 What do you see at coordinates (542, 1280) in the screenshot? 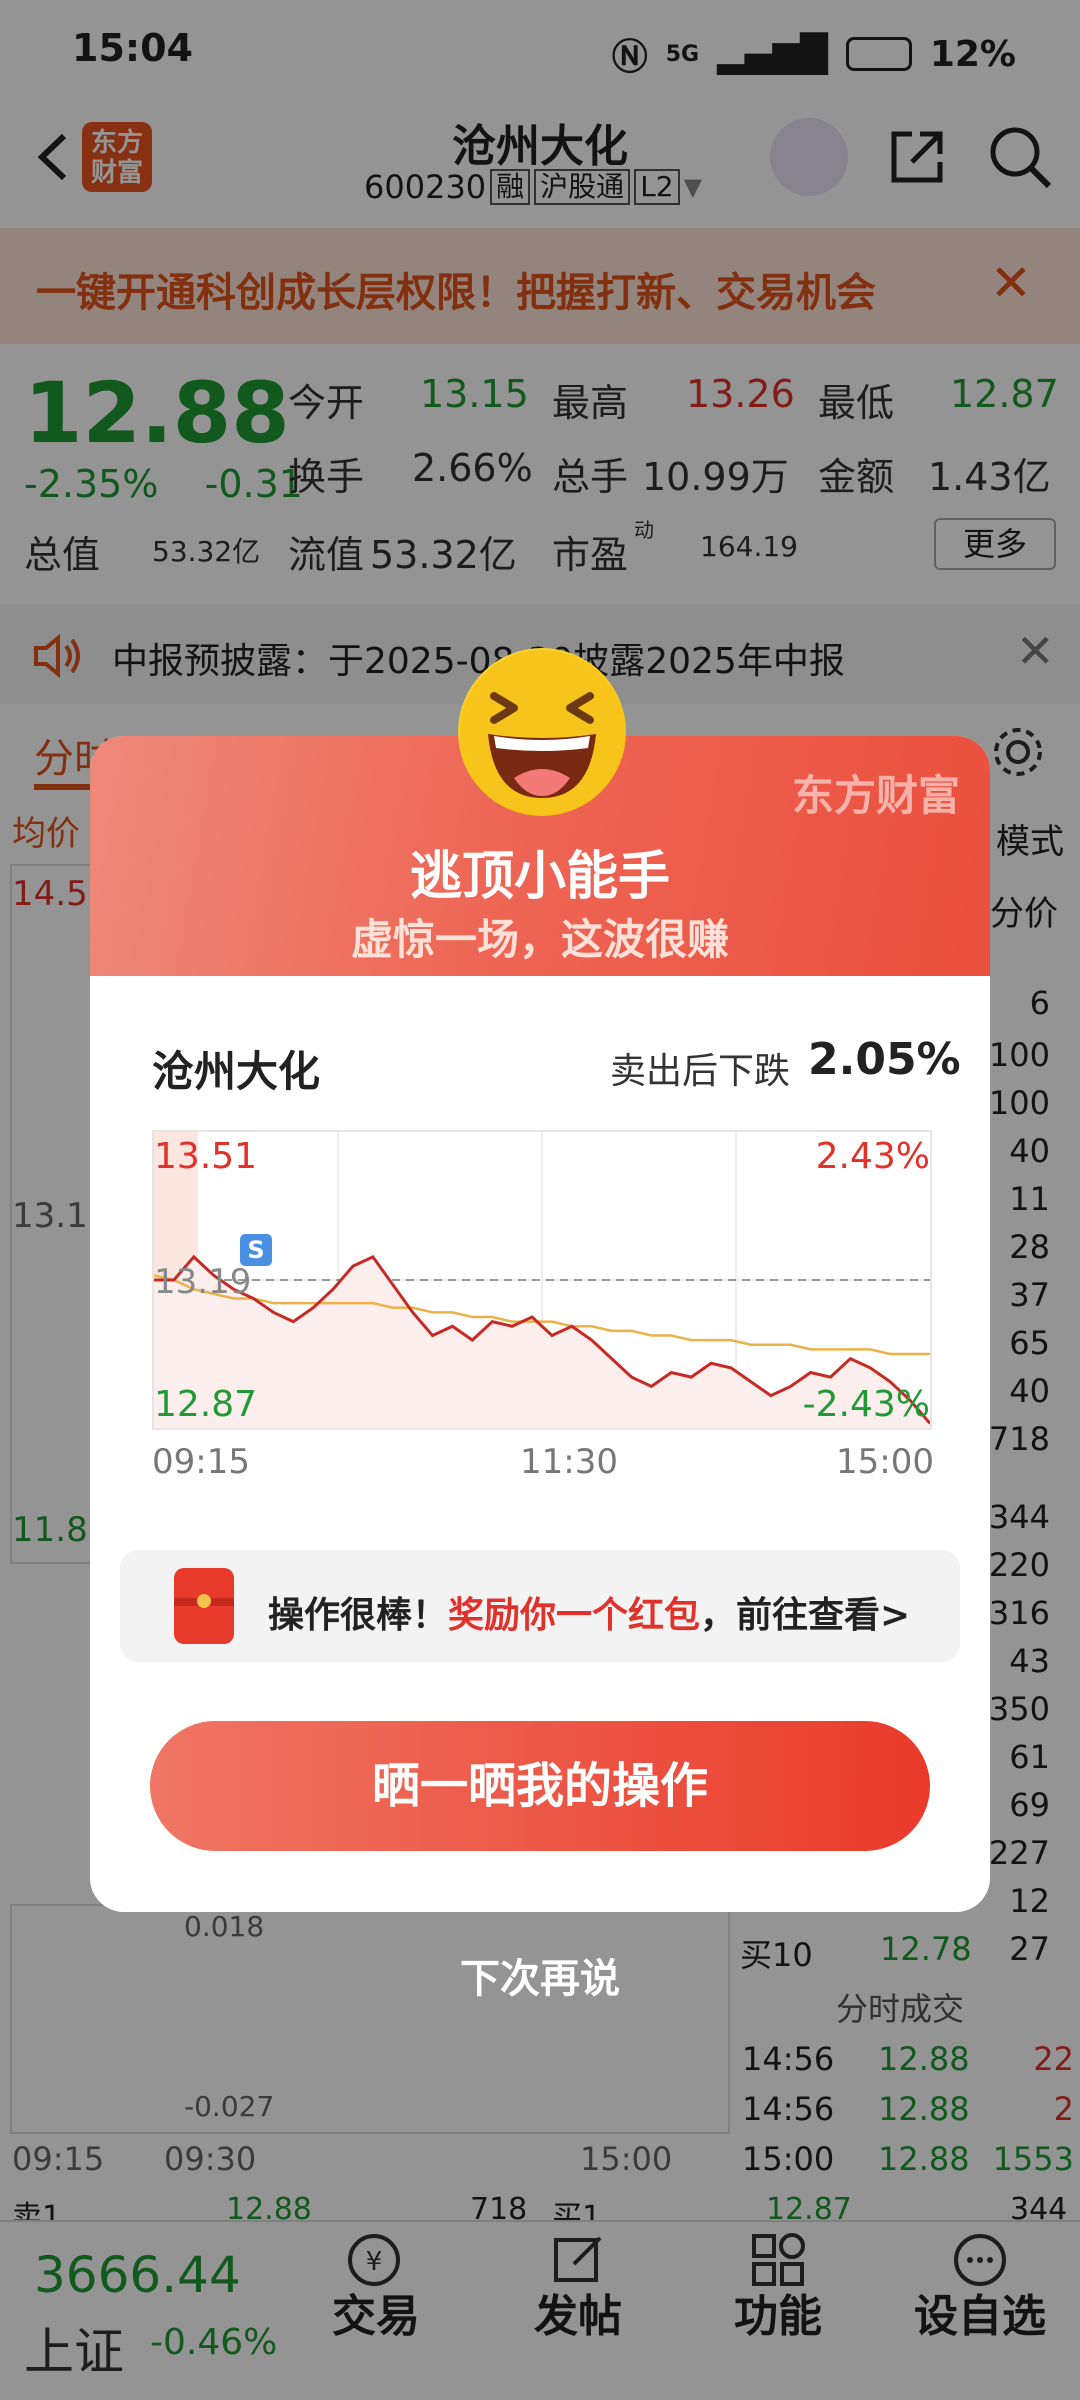
I see `intraday-mini-chart: 13.51 2.43% 13.19 12.87 -2.43% S` at bounding box center [542, 1280].